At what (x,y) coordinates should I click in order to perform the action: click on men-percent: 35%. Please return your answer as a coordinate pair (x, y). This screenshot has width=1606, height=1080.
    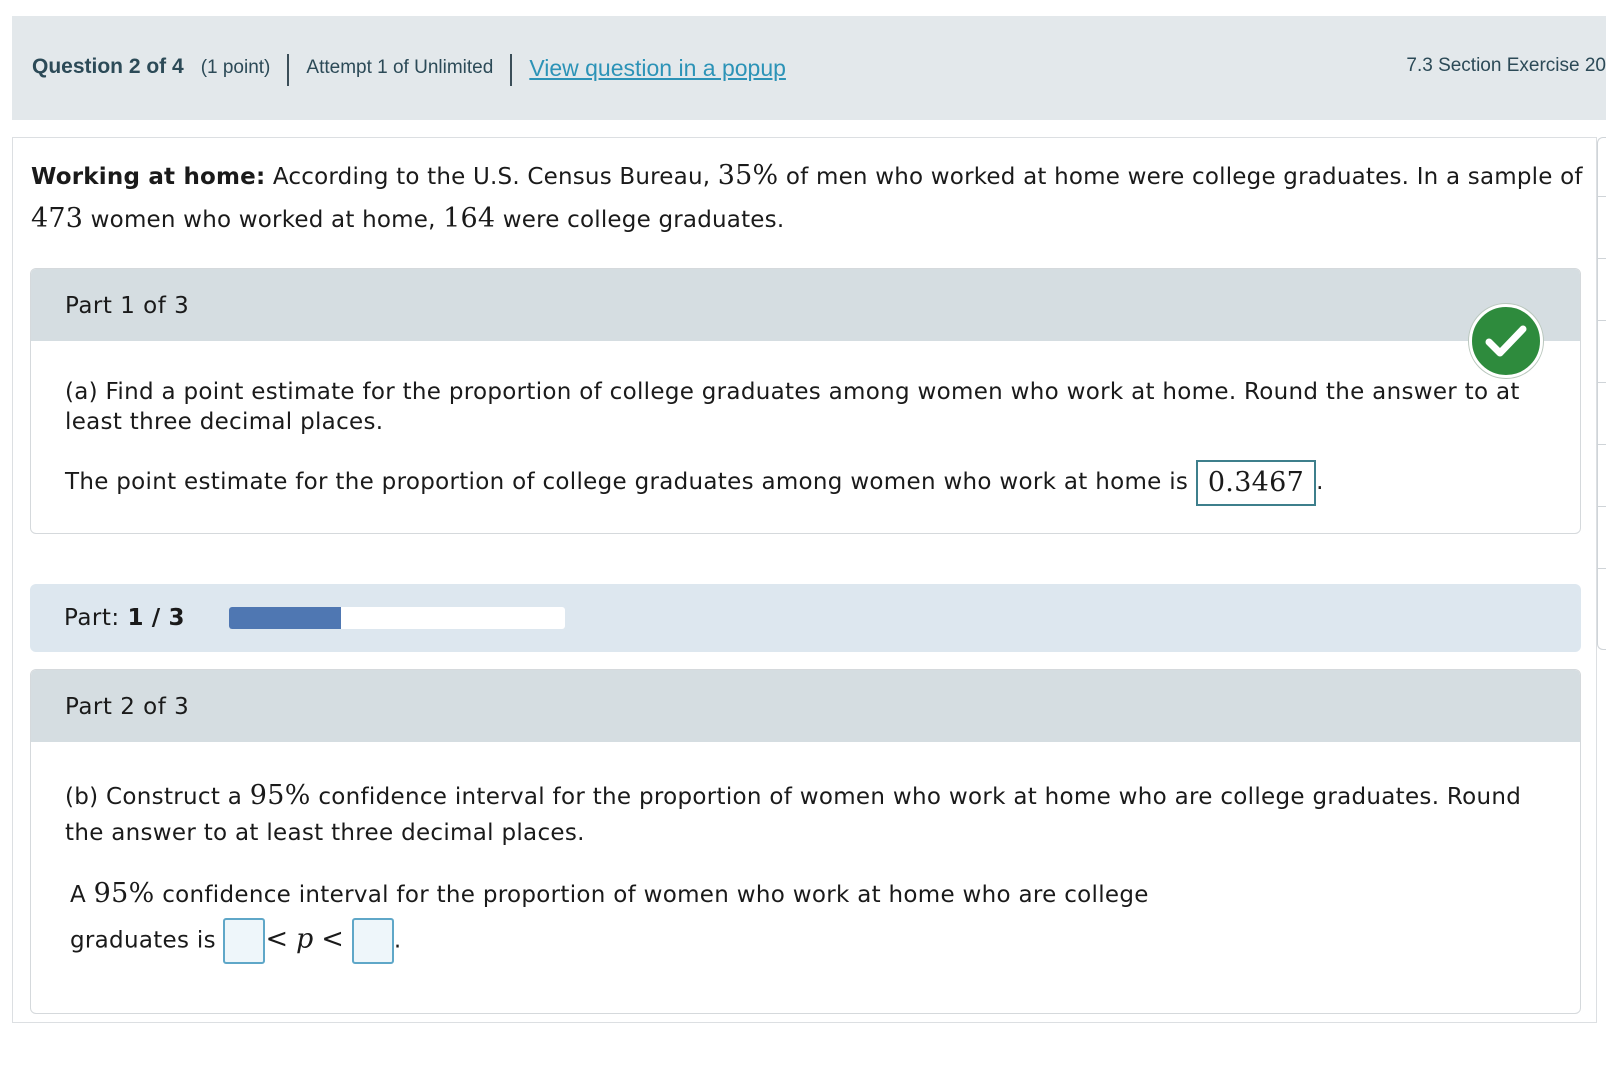
    Looking at the image, I should click on (748, 175).